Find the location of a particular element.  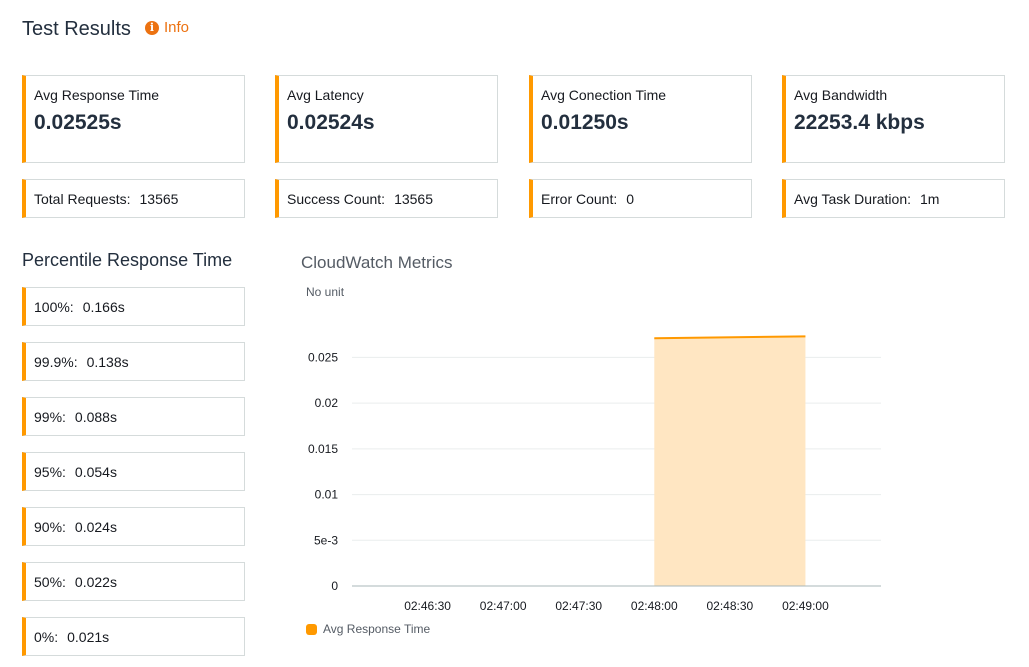

percentile-value: 0.054s is located at coordinates (95, 472).